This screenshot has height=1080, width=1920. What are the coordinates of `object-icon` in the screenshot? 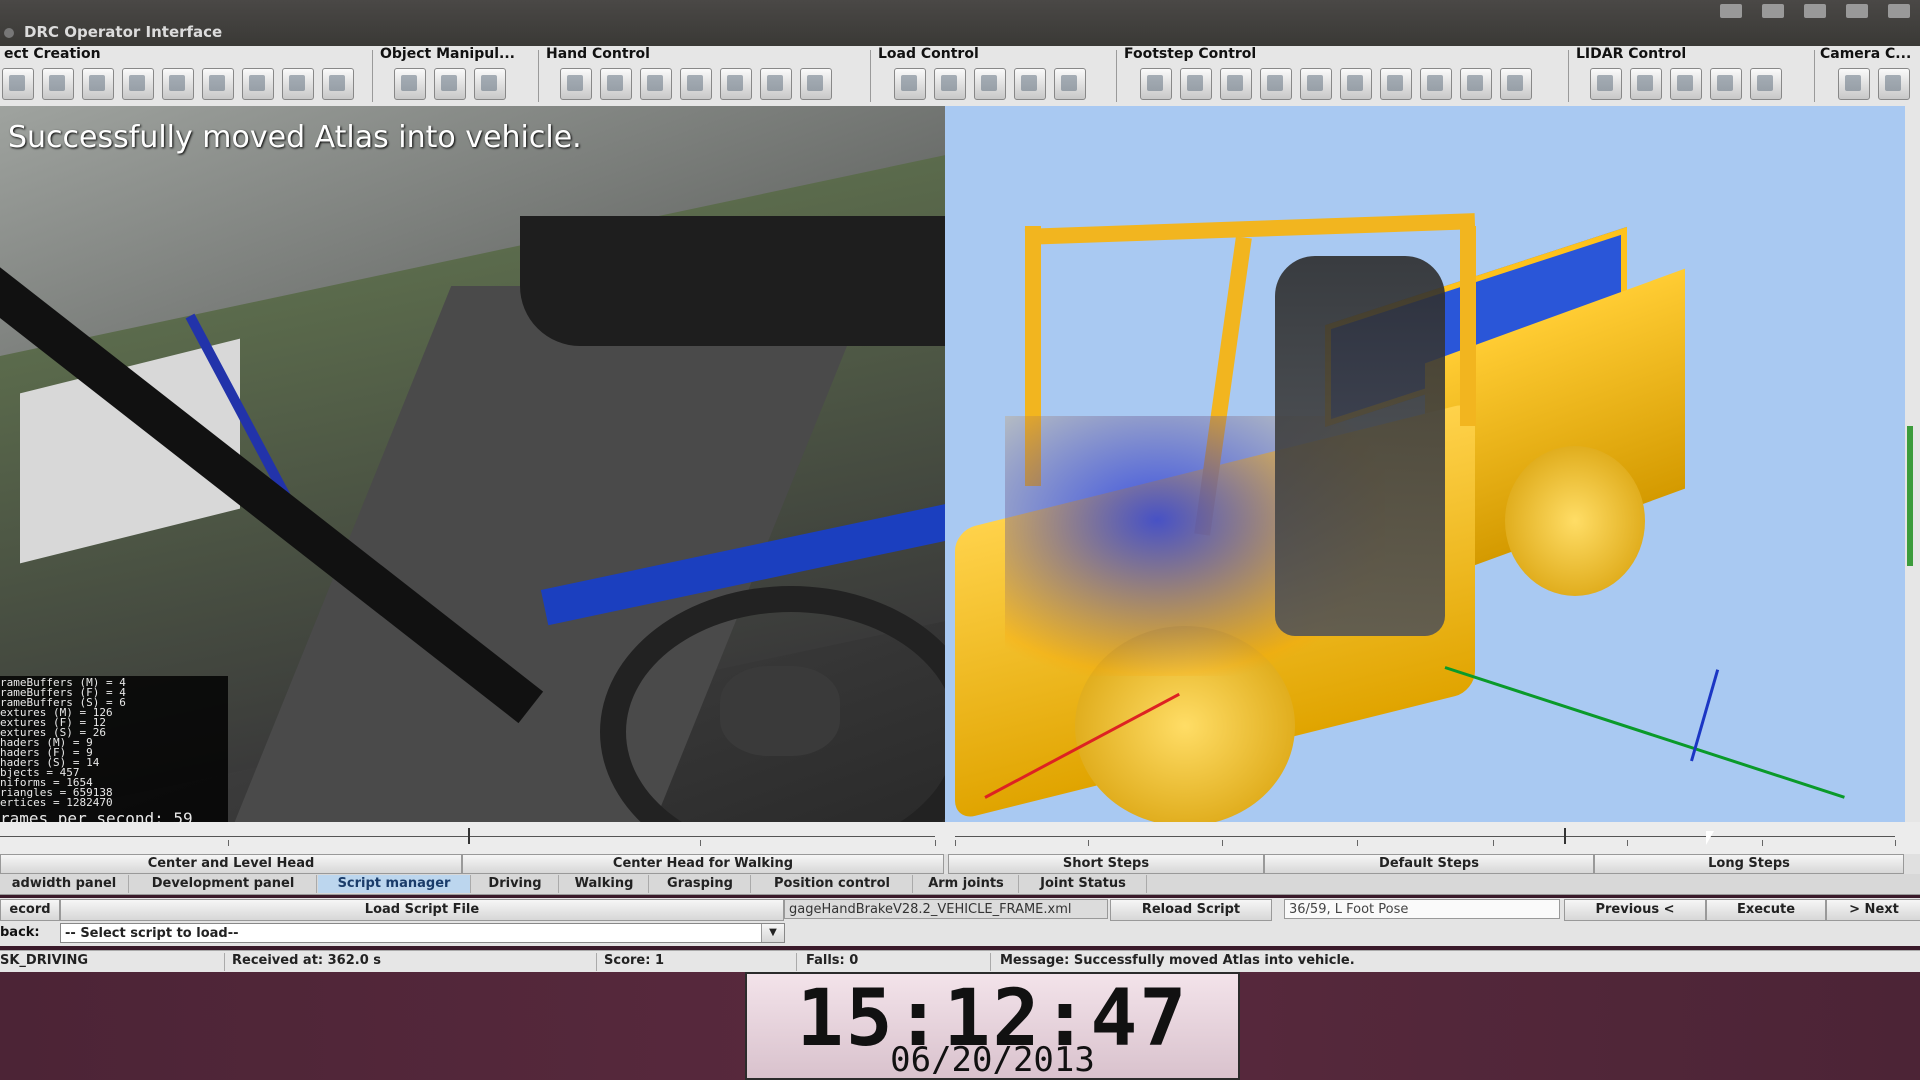 It's located at (18, 84).